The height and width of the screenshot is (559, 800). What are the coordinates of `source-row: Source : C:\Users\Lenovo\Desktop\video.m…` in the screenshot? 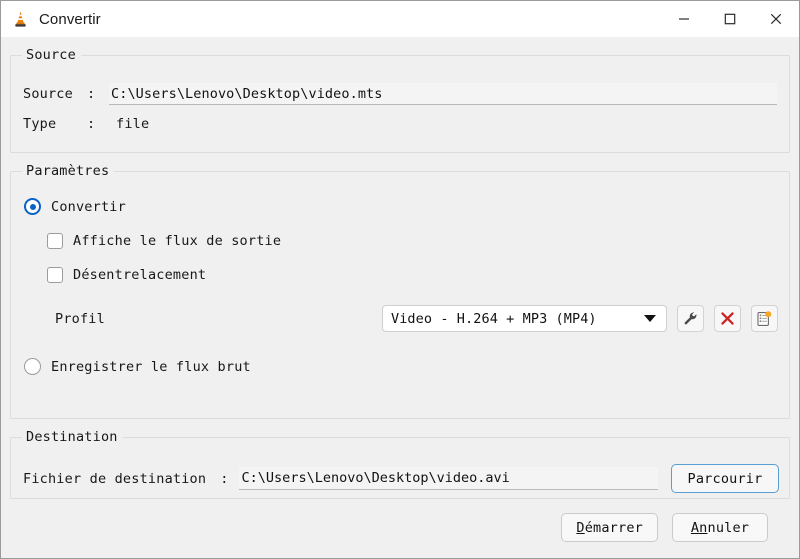 It's located at (400, 94).